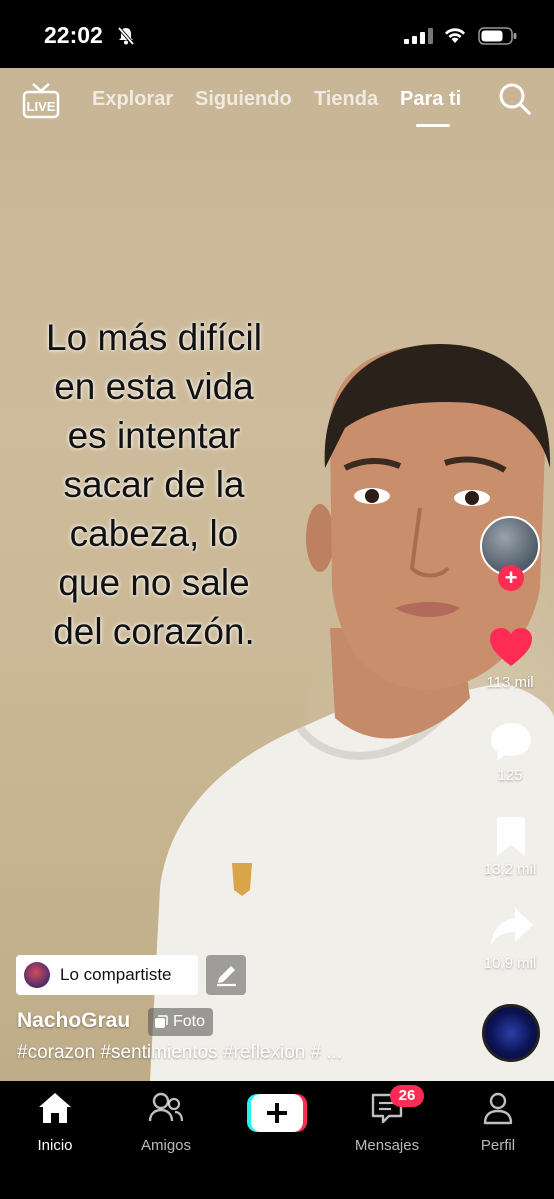 Image resolution: width=554 pixels, height=1199 pixels. I want to click on live-icon-label: LIVE, so click(41, 106).